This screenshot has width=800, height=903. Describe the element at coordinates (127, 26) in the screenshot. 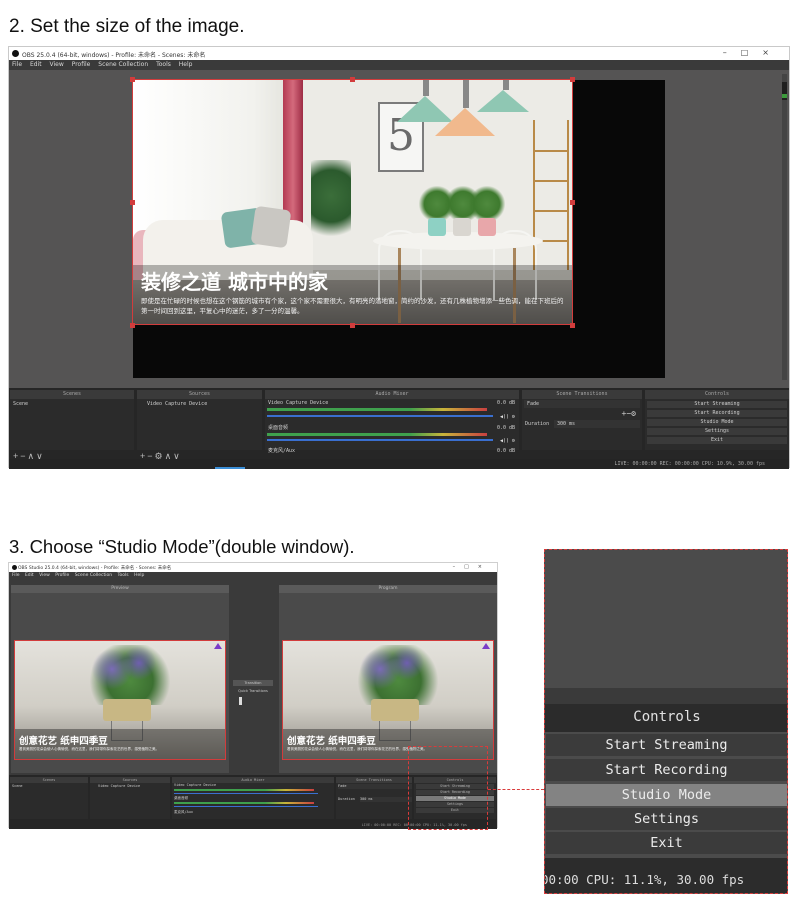

I see `step2-title: 2. Set the size of the image.` at that location.